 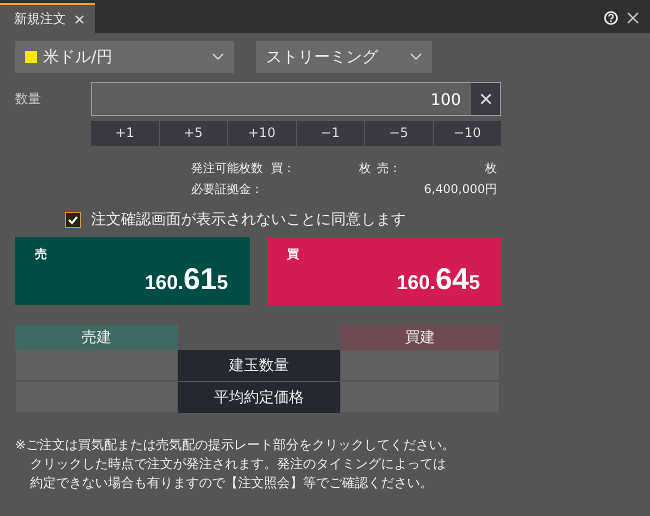 What do you see at coordinates (96, 337) in the screenshot?
I see `column-header: 売建` at bounding box center [96, 337].